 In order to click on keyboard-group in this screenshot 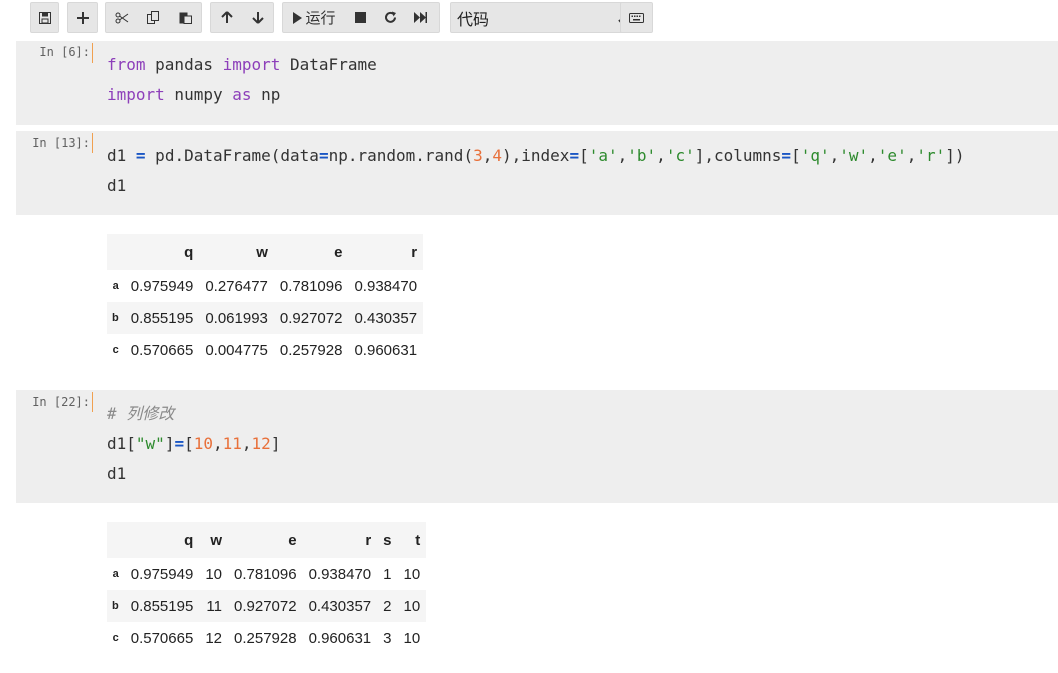, I will do `click(636, 17)`.